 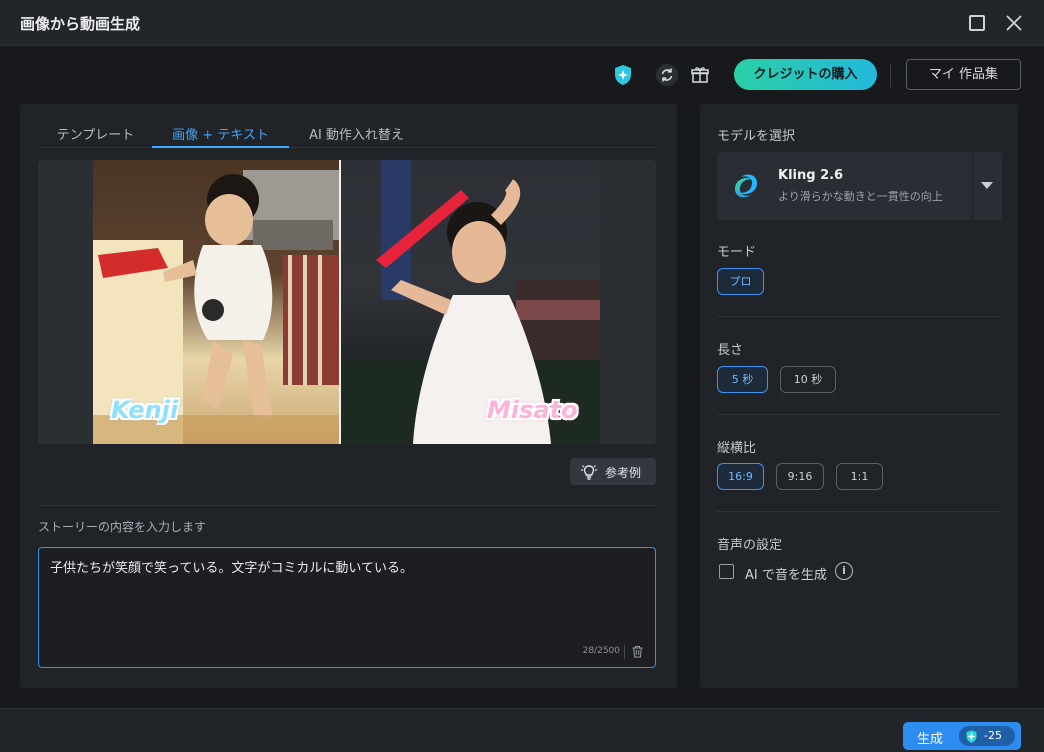 I want to click on model-name: Kling 2.6, so click(x=811, y=175).